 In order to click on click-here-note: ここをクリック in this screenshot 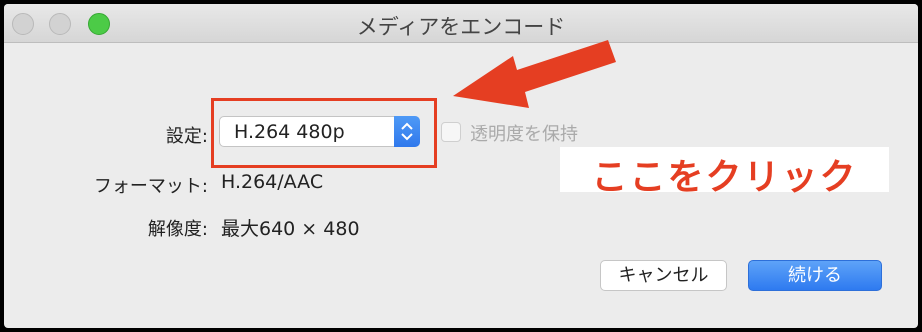, I will do `click(724, 172)`.